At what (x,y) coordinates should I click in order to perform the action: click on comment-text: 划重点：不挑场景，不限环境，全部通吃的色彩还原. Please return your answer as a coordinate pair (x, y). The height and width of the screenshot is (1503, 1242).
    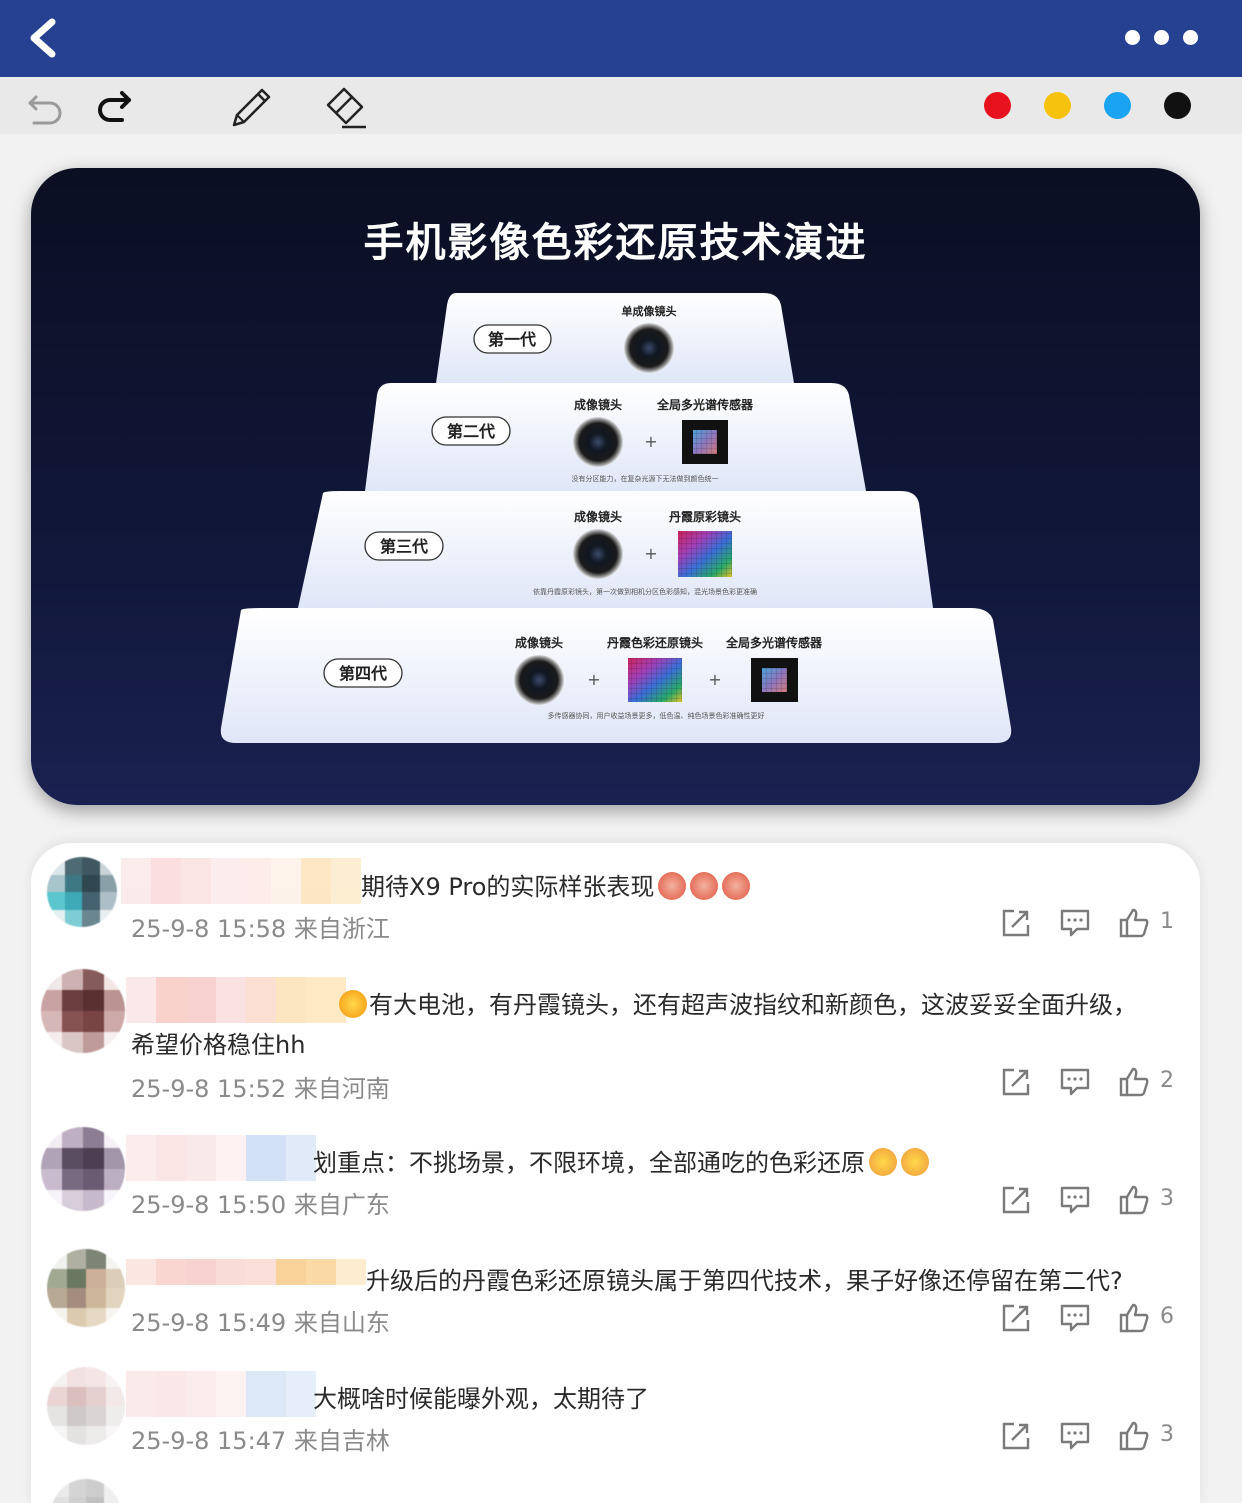
    Looking at the image, I should click on (621, 1160).